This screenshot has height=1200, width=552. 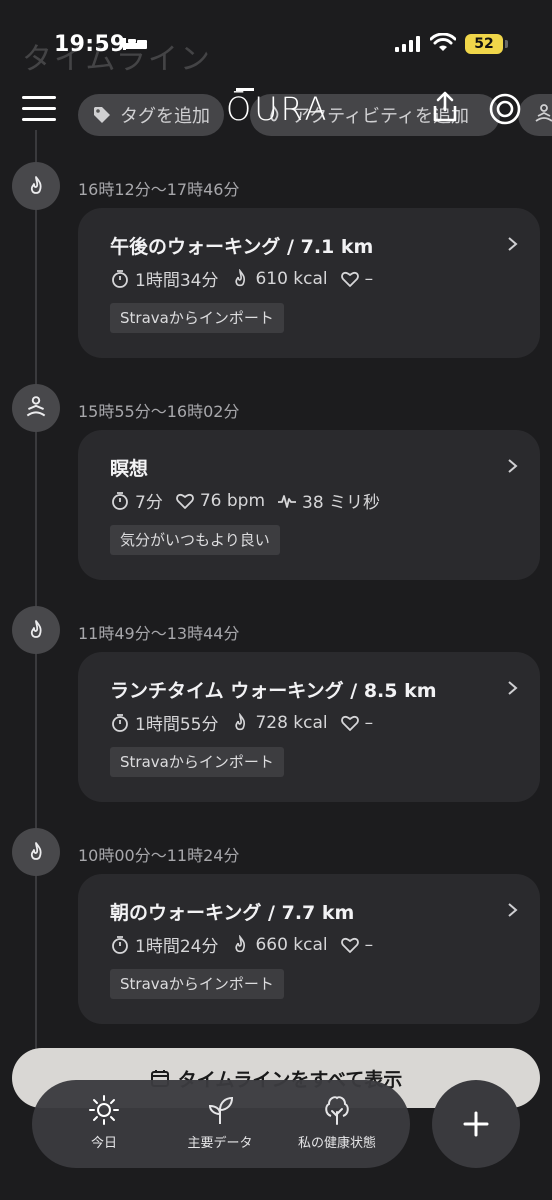 I want to click on share-icon, so click(x=445, y=107).